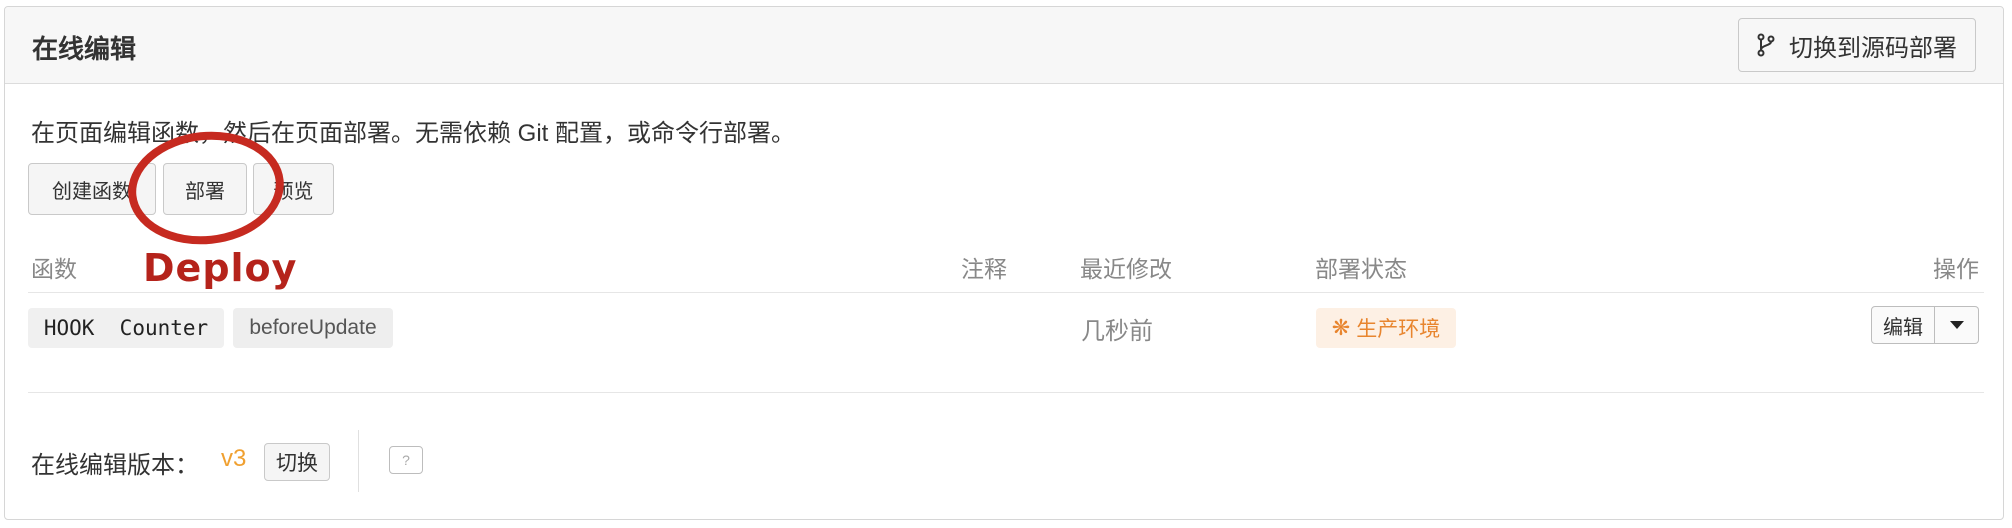 The width and height of the screenshot is (2012, 528). Describe the element at coordinates (234, 458) in the screenshot. I see `online-edit-version-value: v3` at that location.